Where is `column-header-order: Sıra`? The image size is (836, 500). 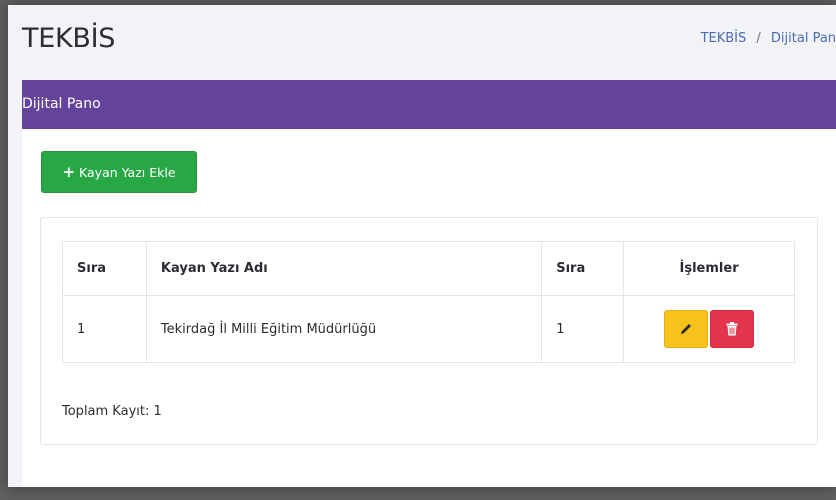
column-header-order: Sıra is located at coordinates (104, 268).